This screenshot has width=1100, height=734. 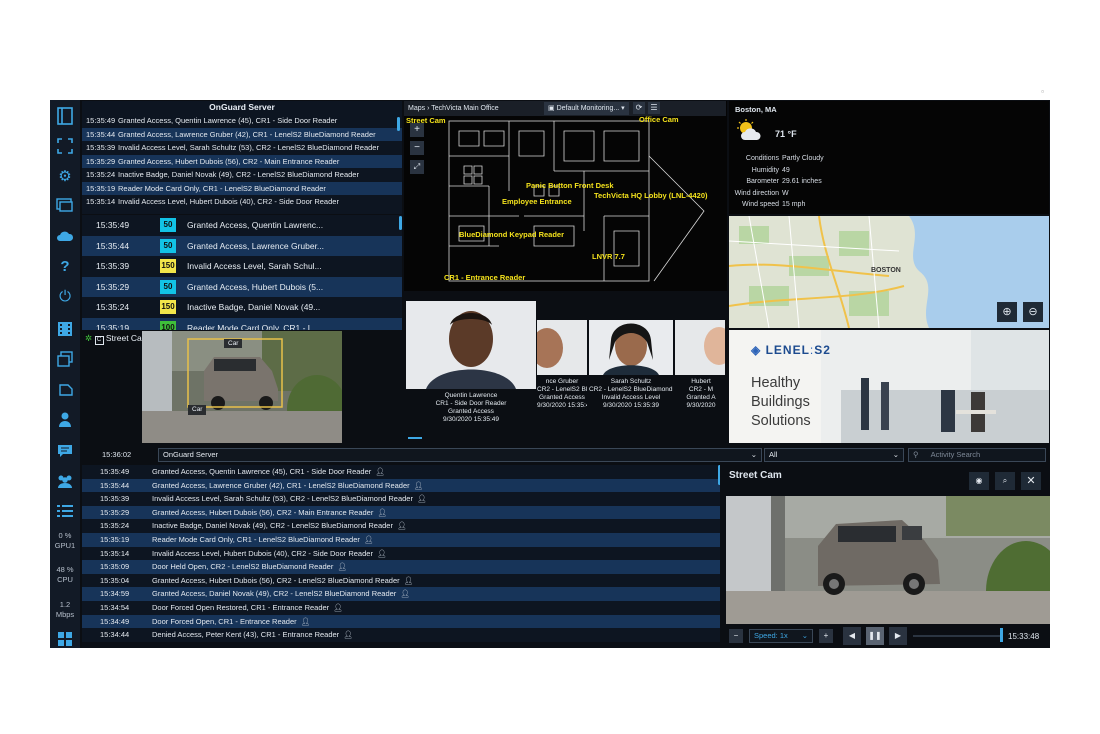 I want to click on monitoring-select: ▣ Default Monitoring... ▾, so click(x=586, y=108).